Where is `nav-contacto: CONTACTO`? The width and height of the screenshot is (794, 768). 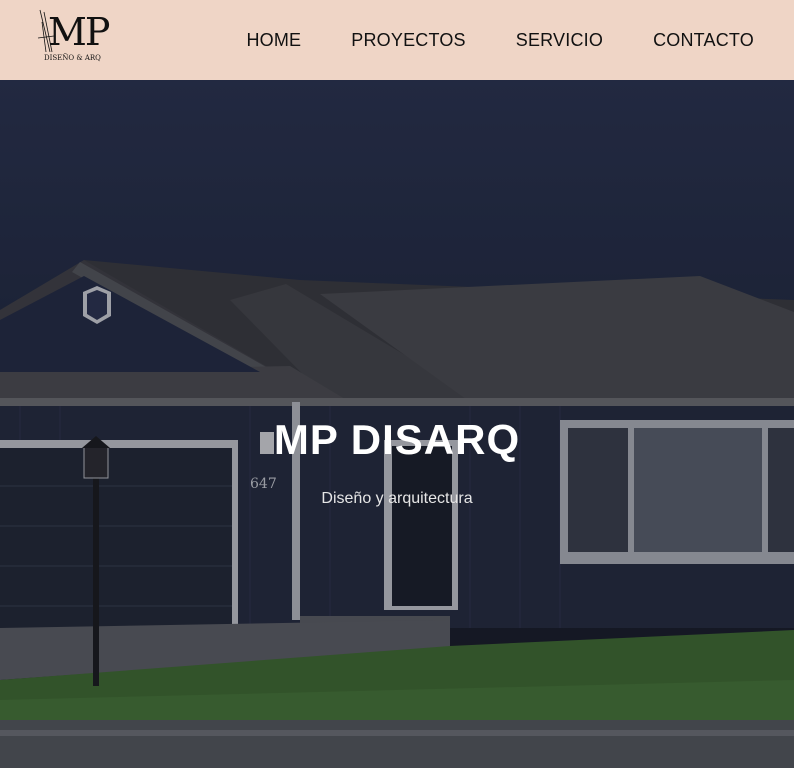 nav-contacto: CONTACTO is located at coordinates (703, 40).